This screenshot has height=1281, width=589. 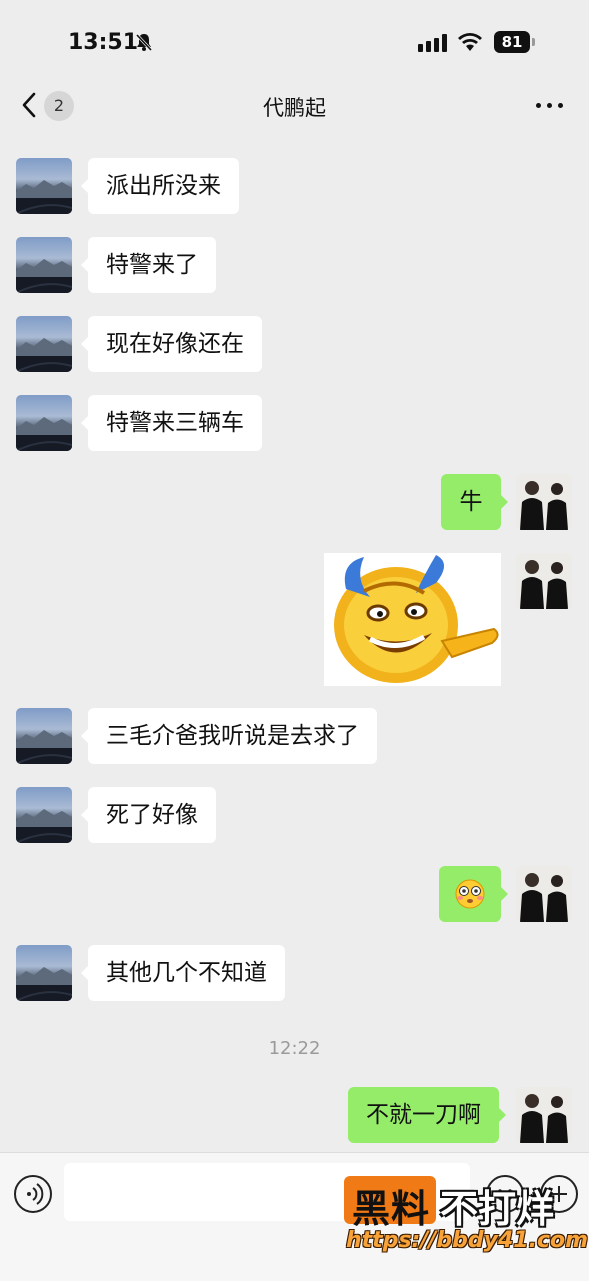 I want to click on sticker-message, so click(x=412, y=619).